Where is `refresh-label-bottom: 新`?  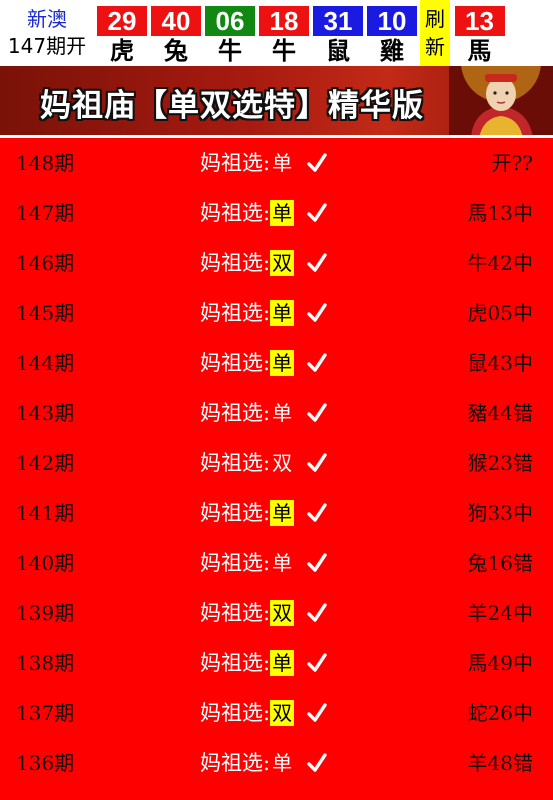
refresh-label-bottom: 新 is located at coordinates (435, 47).